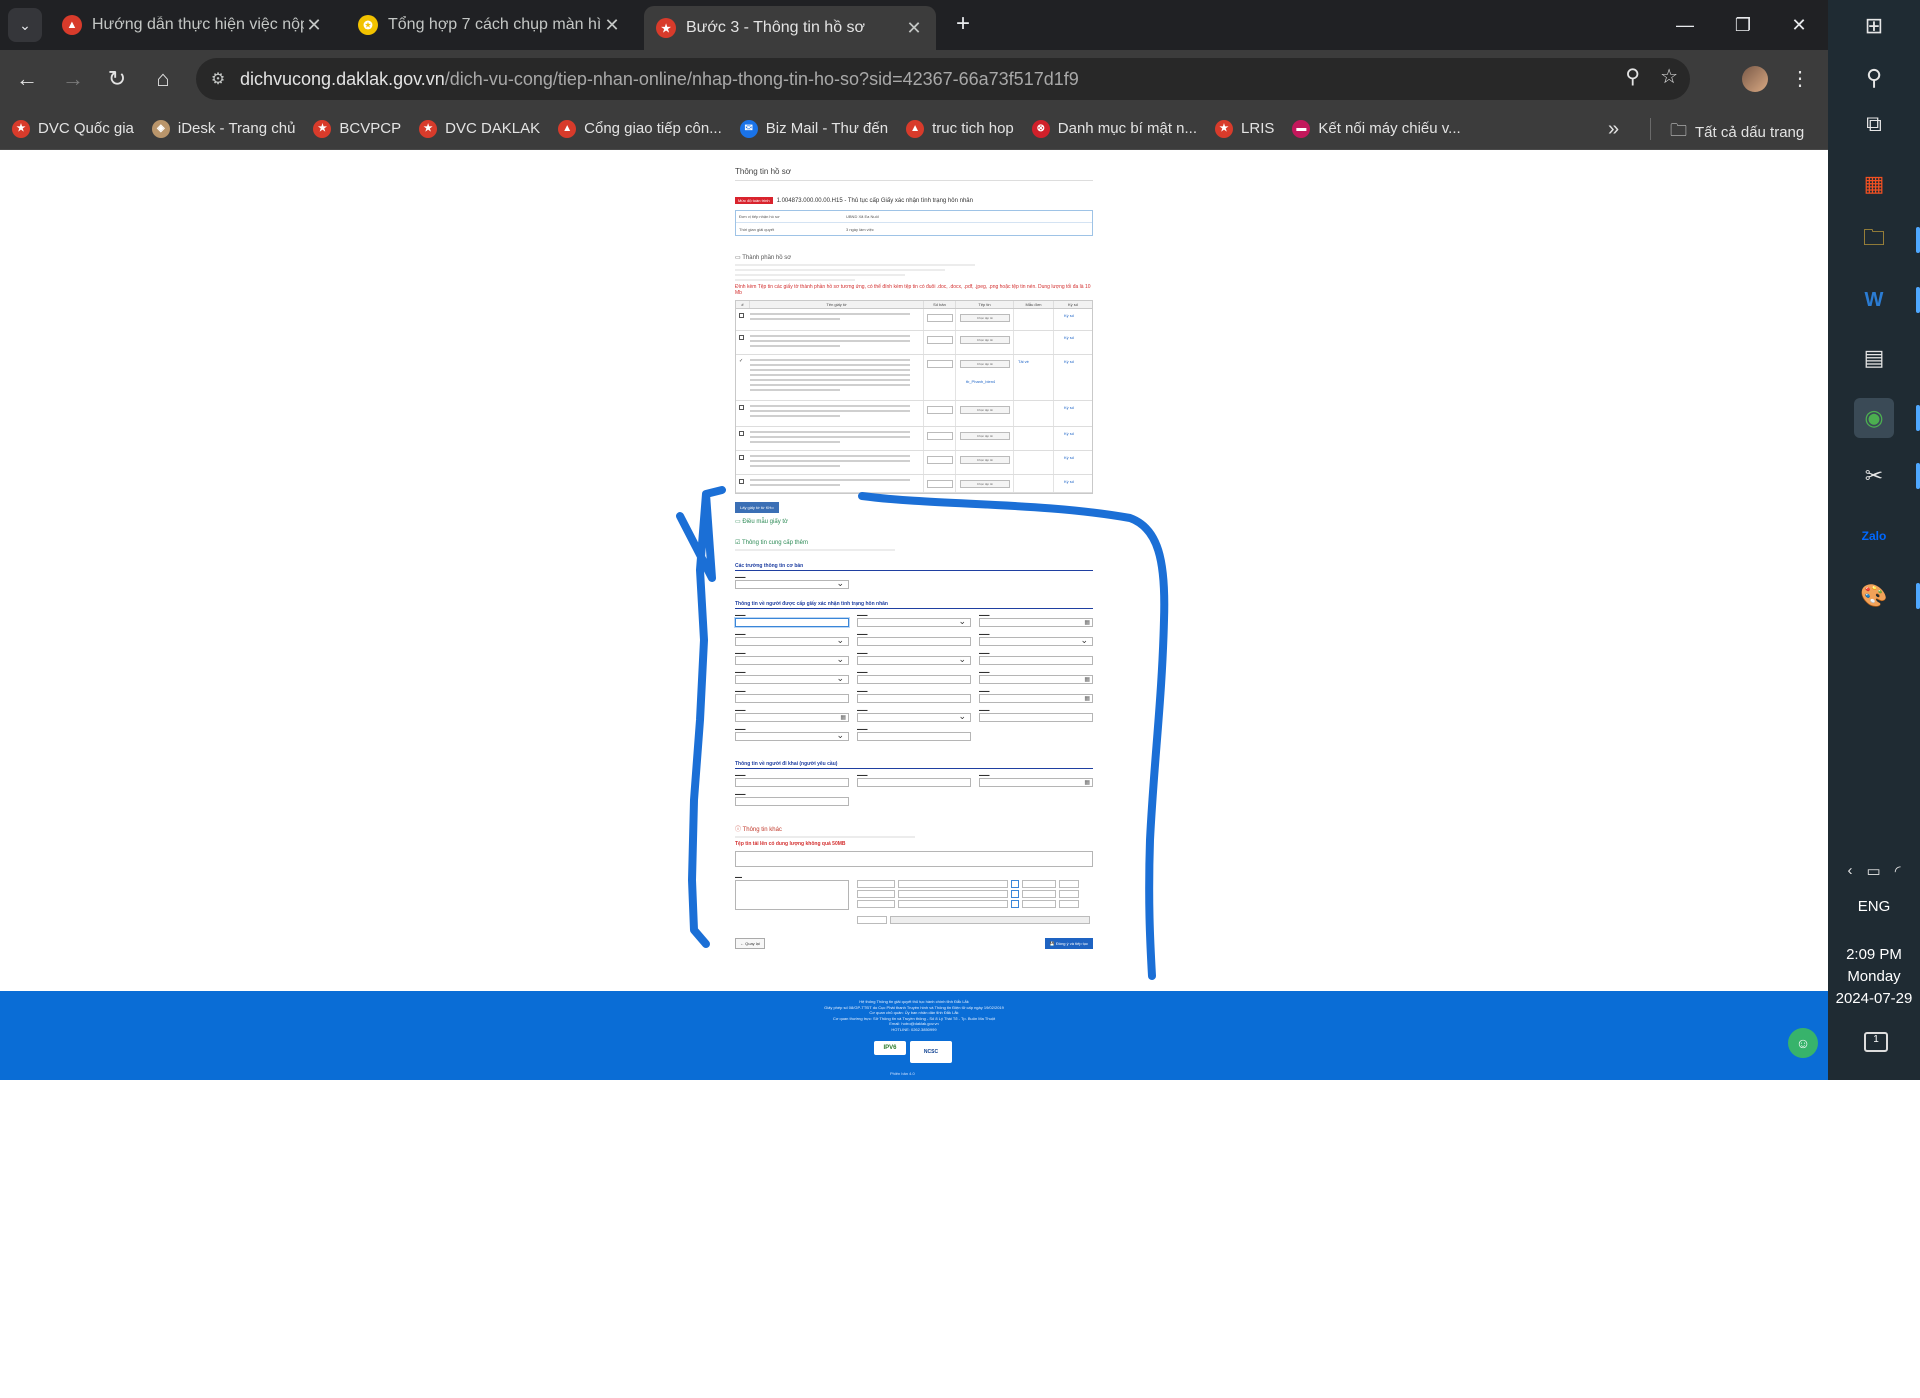 The image size is (1920, 1398). What do you see at coordinates (914, 521) in the screenshot?
I see `docs-template-link: ▭ Điều mẫu giấy tờ` at bounding box center [914, 521].